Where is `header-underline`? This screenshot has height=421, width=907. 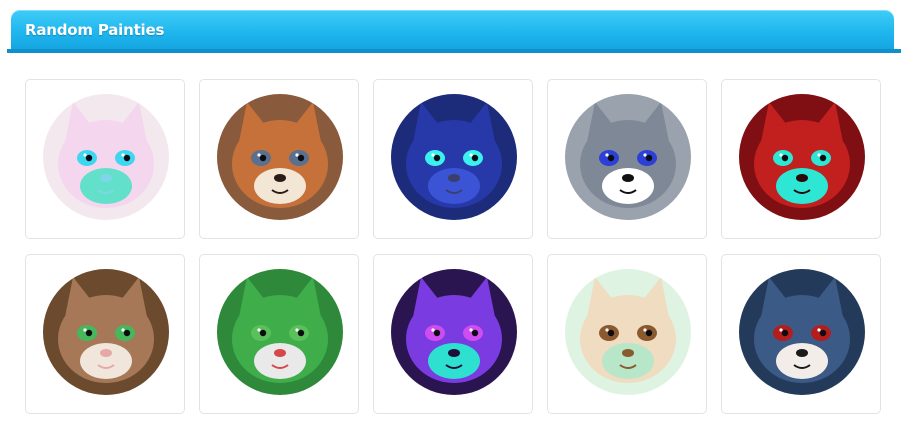 header-underline is located at coordinates (454, 51).